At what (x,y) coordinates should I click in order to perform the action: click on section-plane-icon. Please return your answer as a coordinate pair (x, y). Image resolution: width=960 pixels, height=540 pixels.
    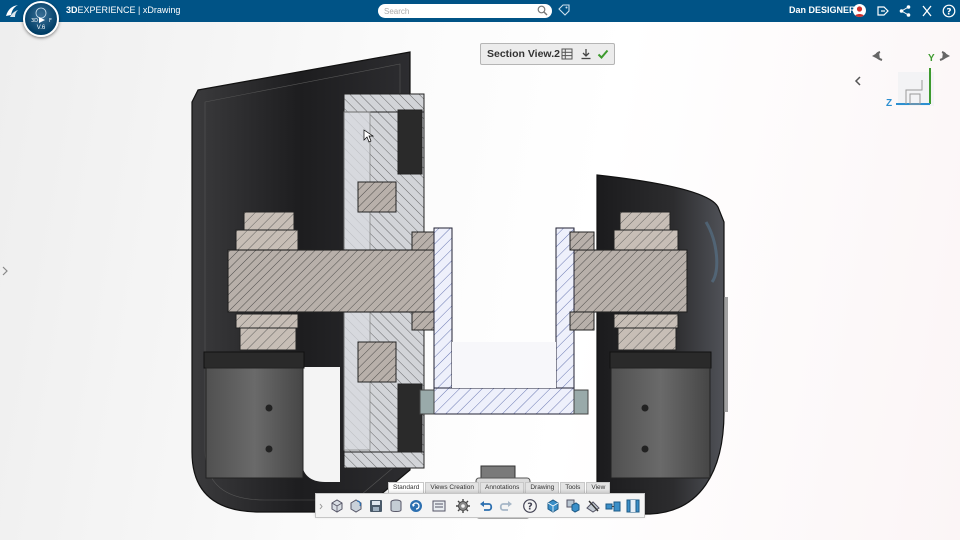
    Looking at the image, I should click on (593, 506).